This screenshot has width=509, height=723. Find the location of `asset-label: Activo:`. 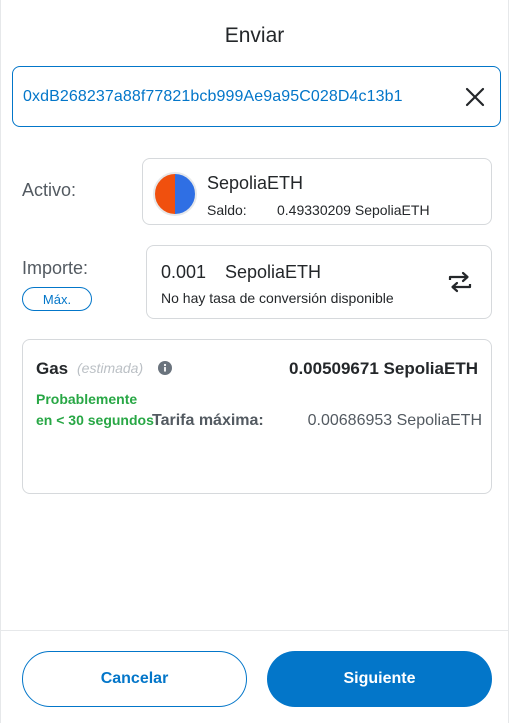

asset-label: Activo: is located at coordinates (49, 190).